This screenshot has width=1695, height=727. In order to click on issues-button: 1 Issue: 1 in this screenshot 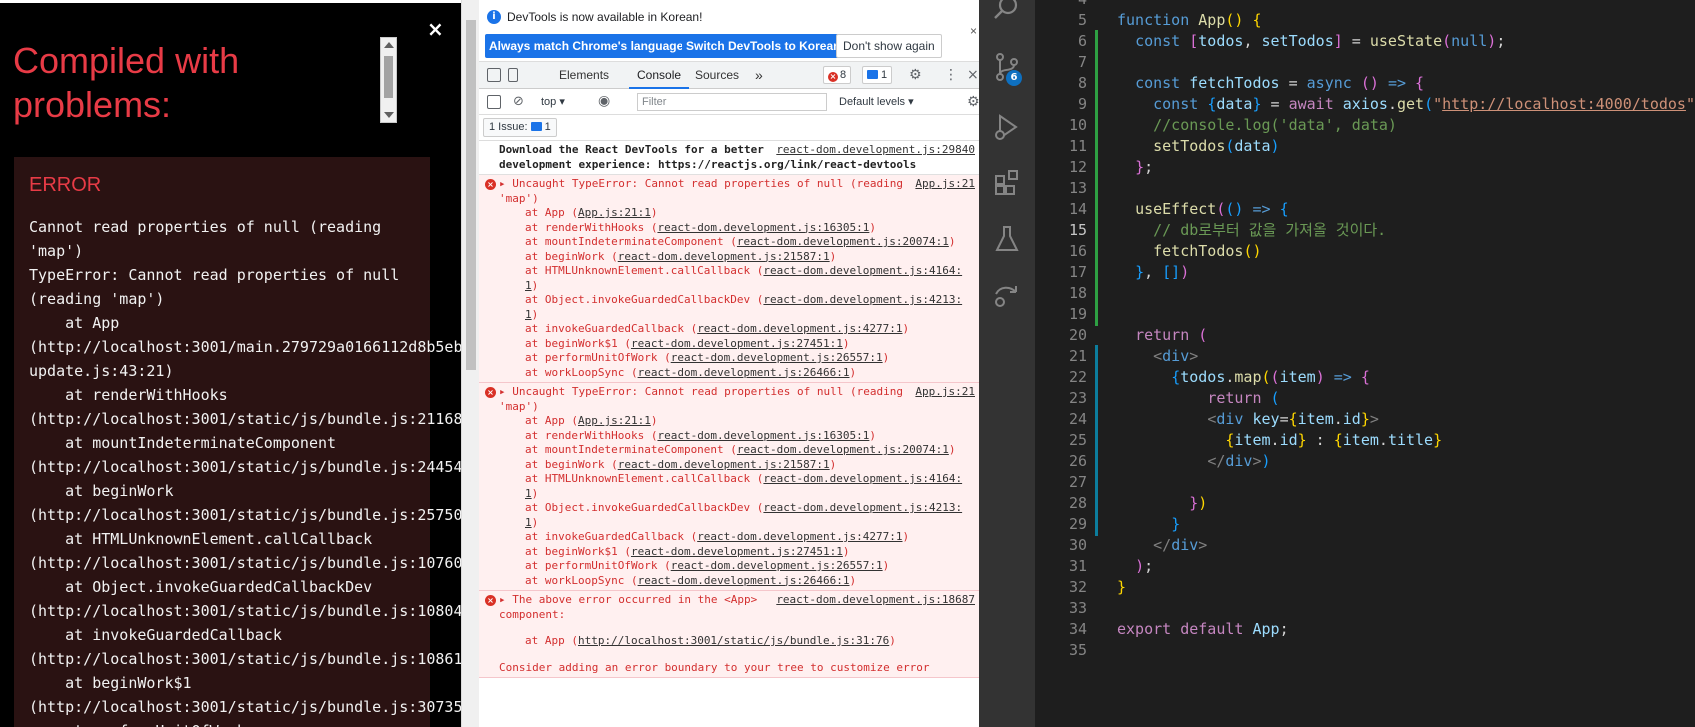, I will do `click(520, 127)`.